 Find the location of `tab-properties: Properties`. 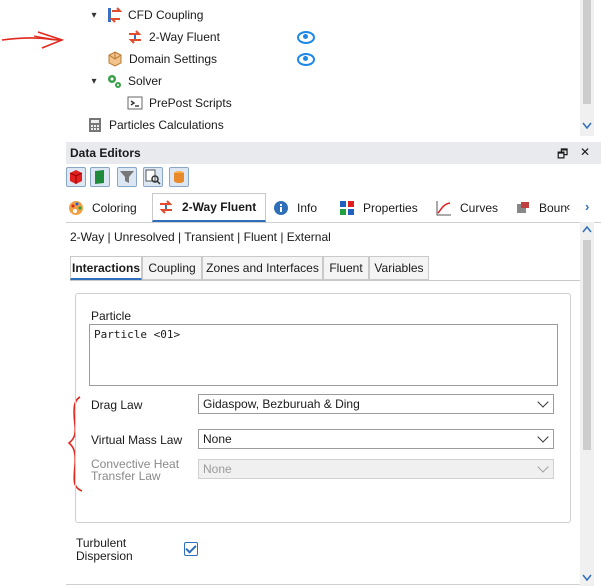

tab-properties: Properties is located at coordinates (384, 207).